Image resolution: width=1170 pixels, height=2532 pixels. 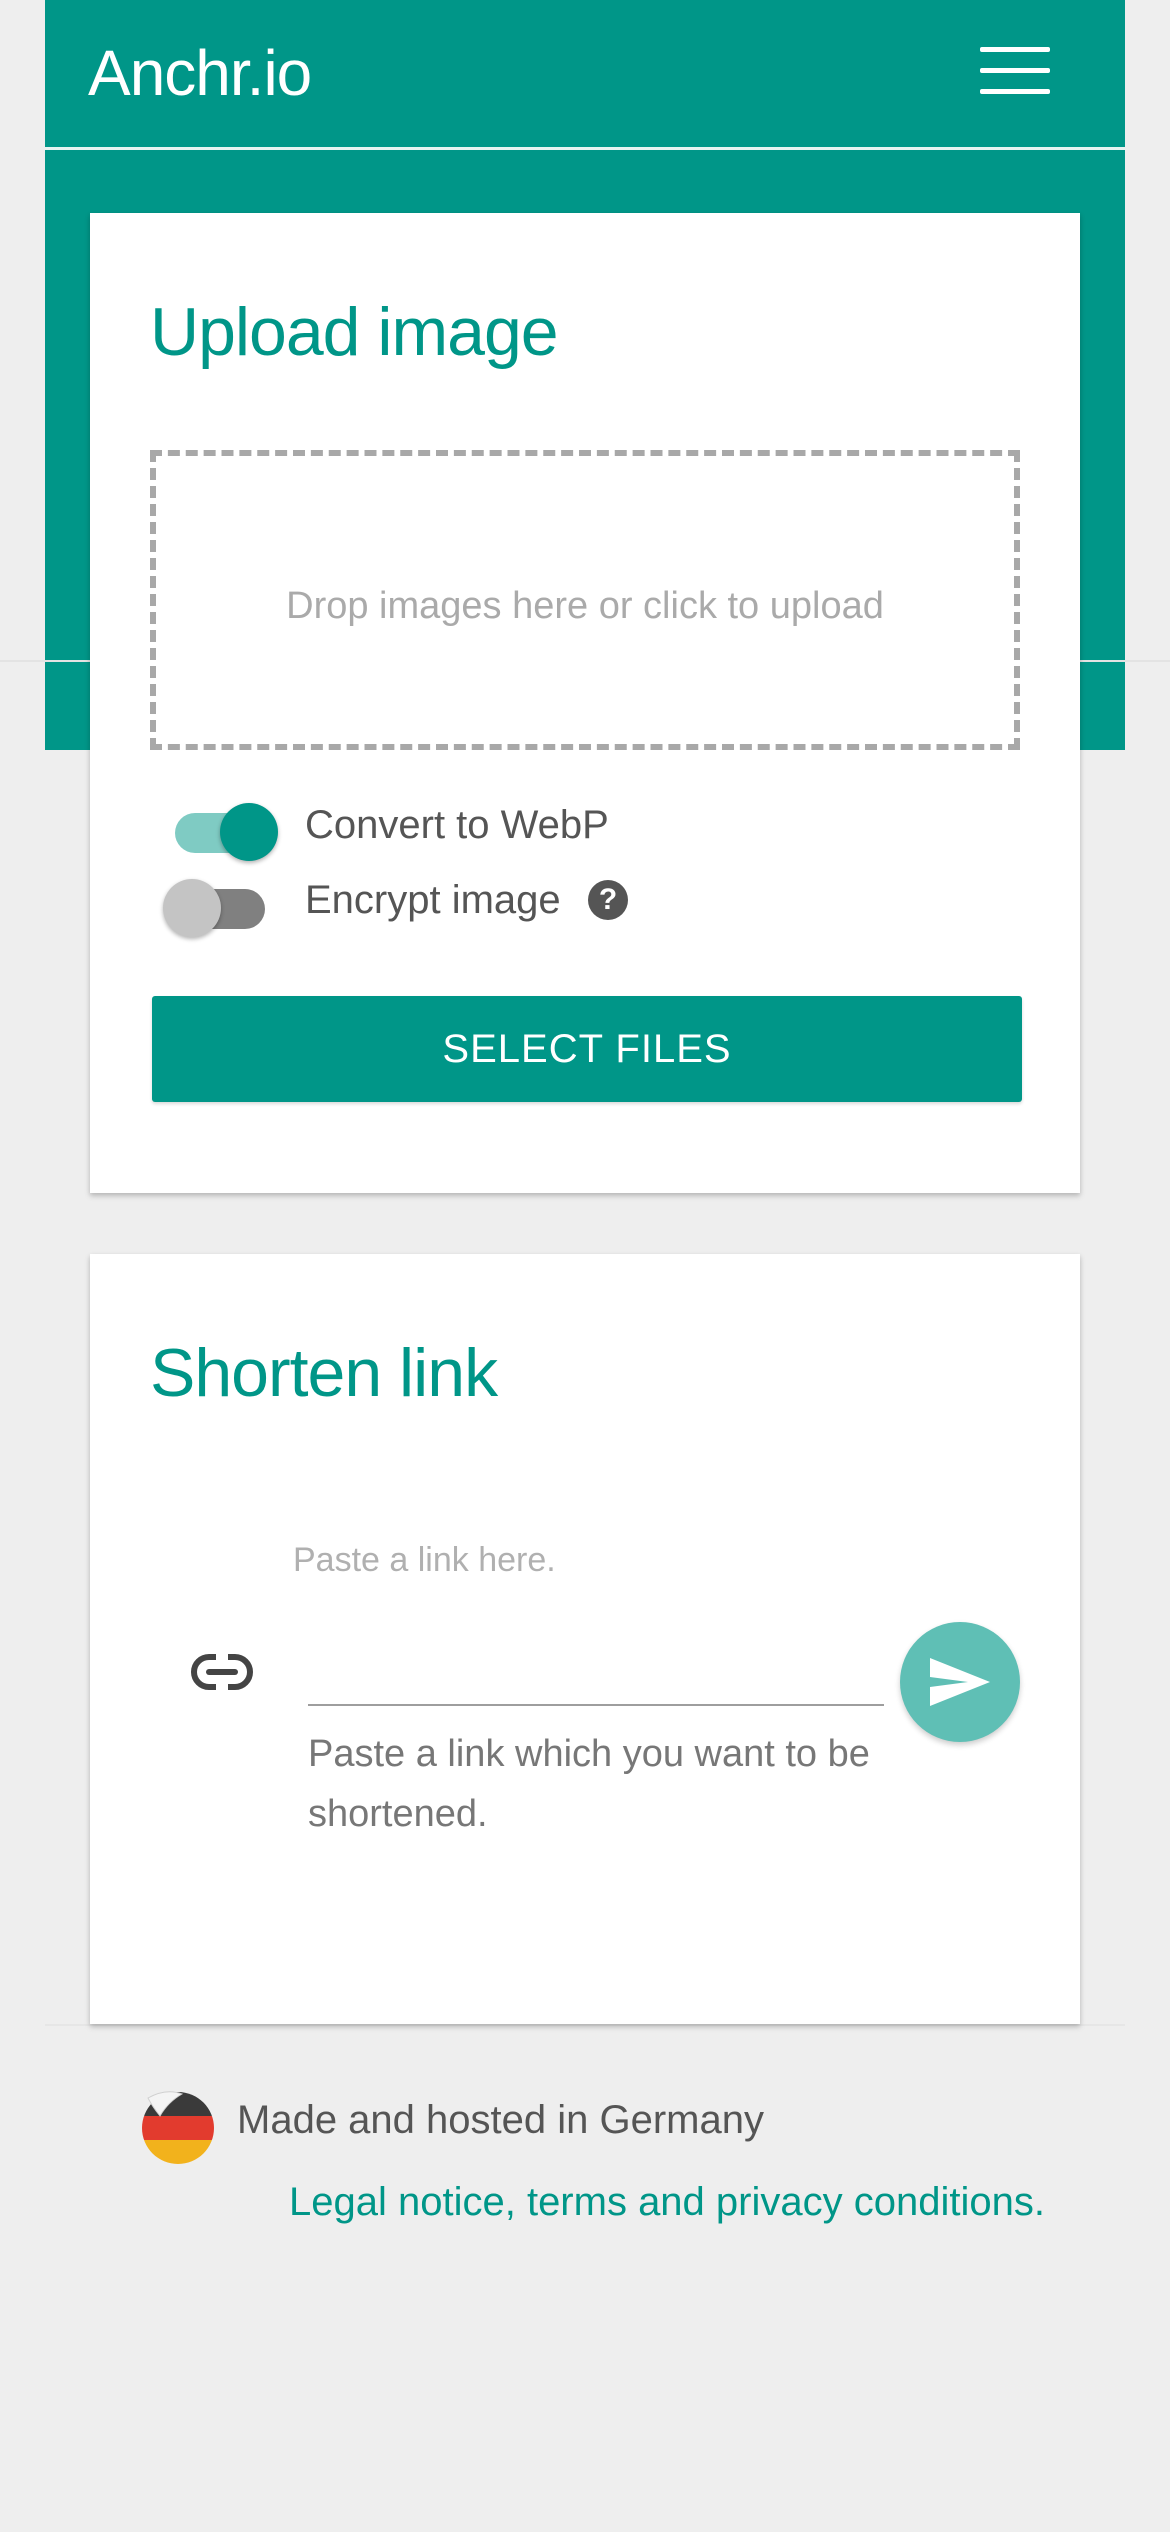 What do you see at coordinates (424, 1560) in the screenshot?
I see `link-input-label: Paste a link here.` at bounding box center [424, 1560].